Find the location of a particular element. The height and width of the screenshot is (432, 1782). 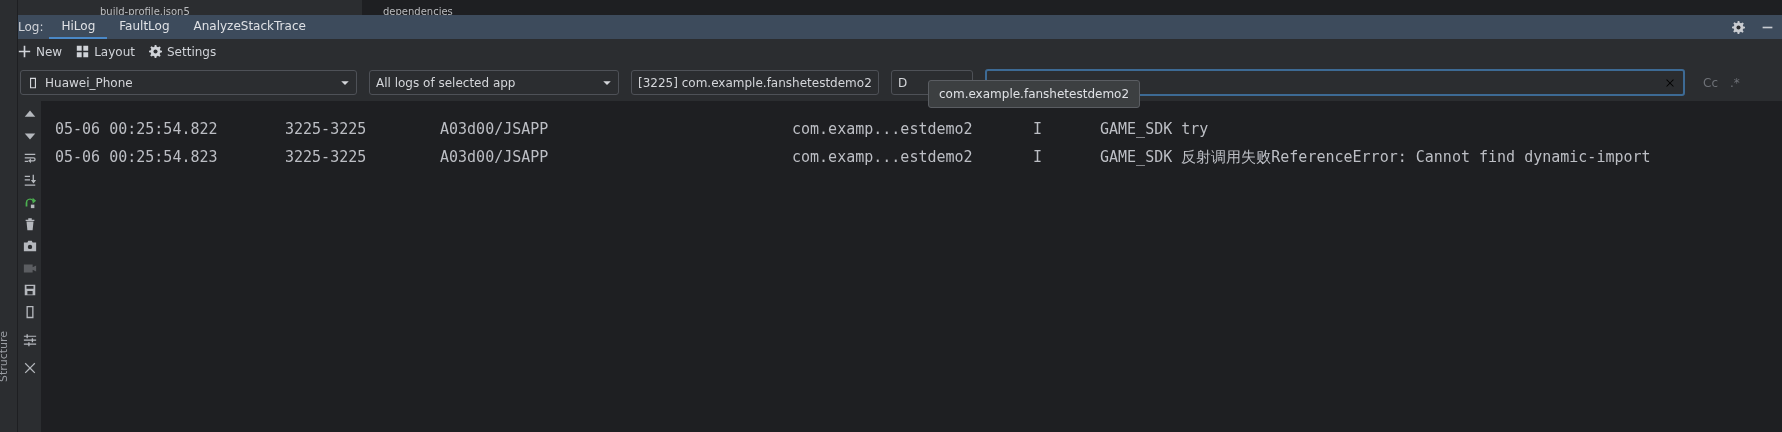

log-timestamp: 05-06 00:25:54.823 is located at coordinates (137, 157).